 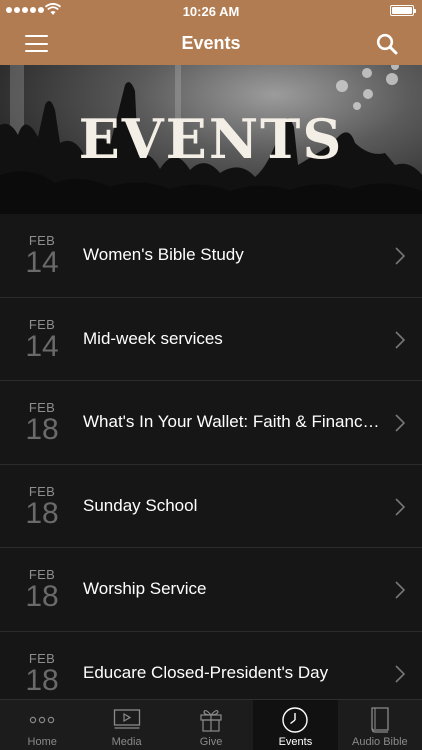 I want to click on tab-label: Events, so click(x=295, y=742).